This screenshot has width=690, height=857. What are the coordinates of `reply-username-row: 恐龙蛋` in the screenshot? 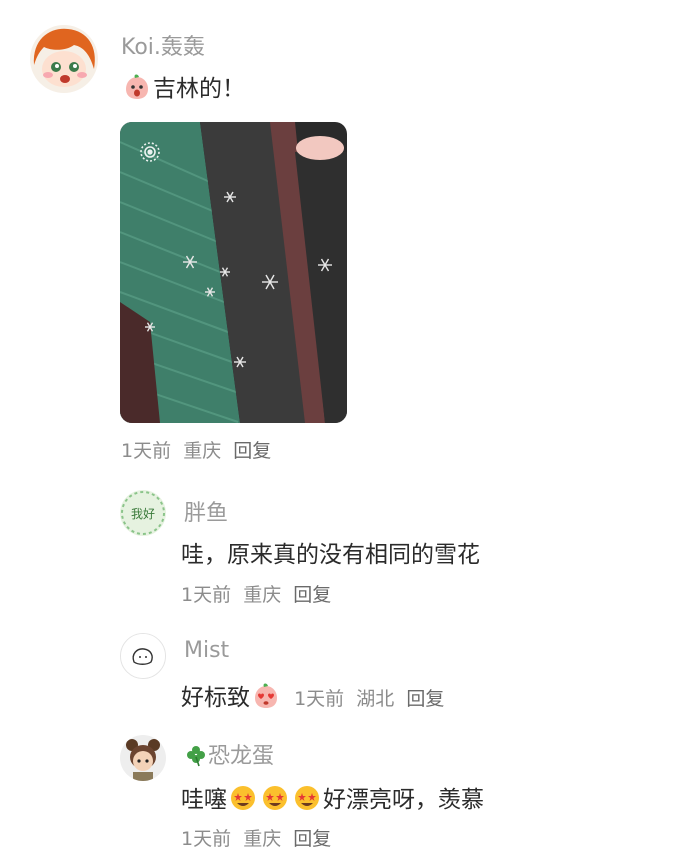 It's located at (229, 754).